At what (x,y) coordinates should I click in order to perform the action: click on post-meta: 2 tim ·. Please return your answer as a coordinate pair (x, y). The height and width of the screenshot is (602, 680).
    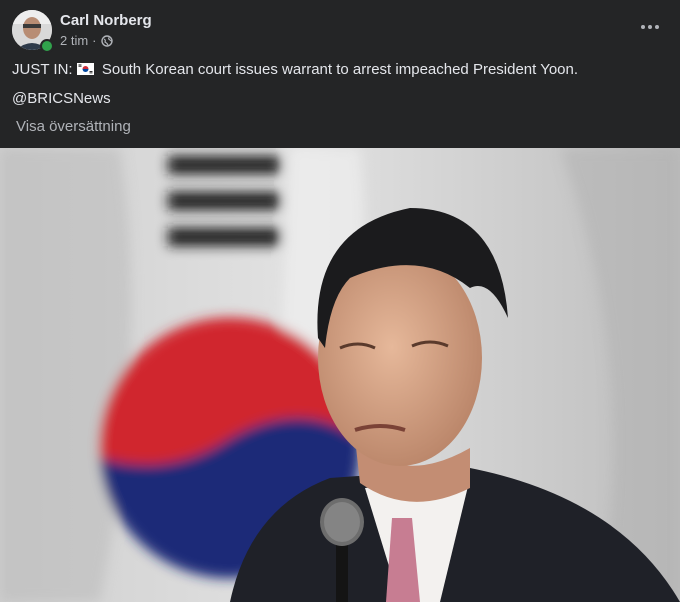
    Looking at the image, I should click on (86, 40).